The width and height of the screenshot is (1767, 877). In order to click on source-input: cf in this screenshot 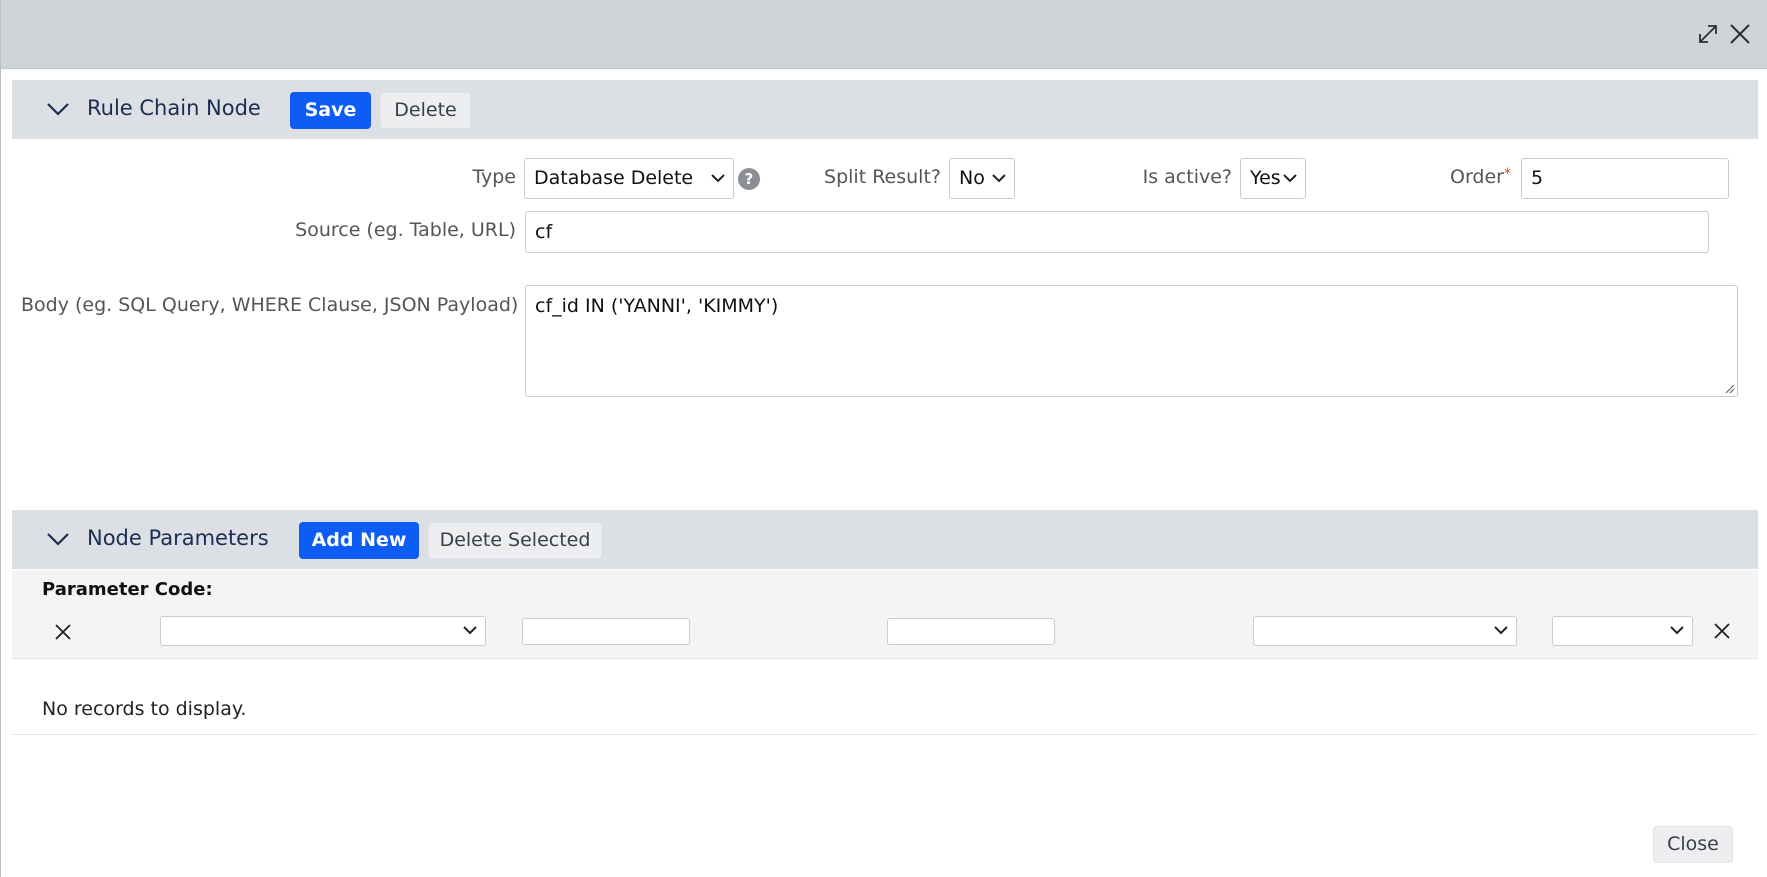, I will do `click(1117, 232)`.